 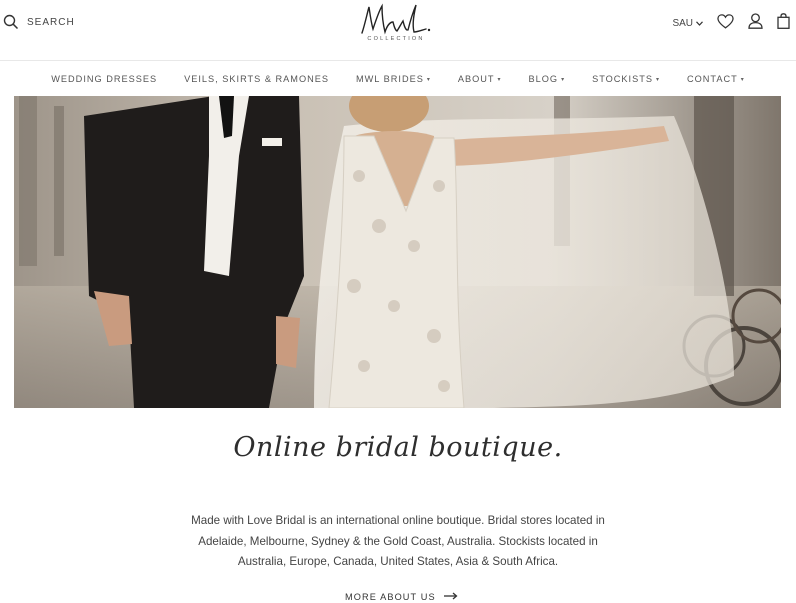 I want to click on nav-item-label: STOCKISTS, so click(x=622, y=79).